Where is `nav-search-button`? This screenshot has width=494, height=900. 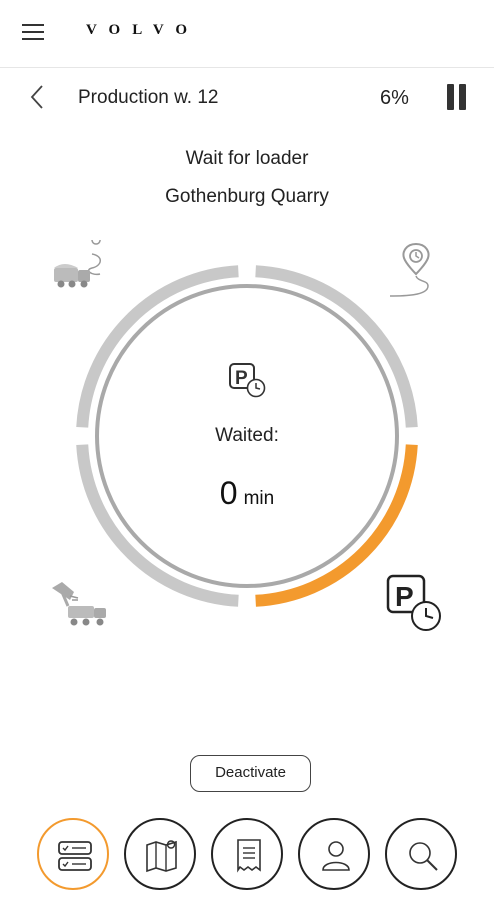
nav-search-button is located at coordinates (421, 854).